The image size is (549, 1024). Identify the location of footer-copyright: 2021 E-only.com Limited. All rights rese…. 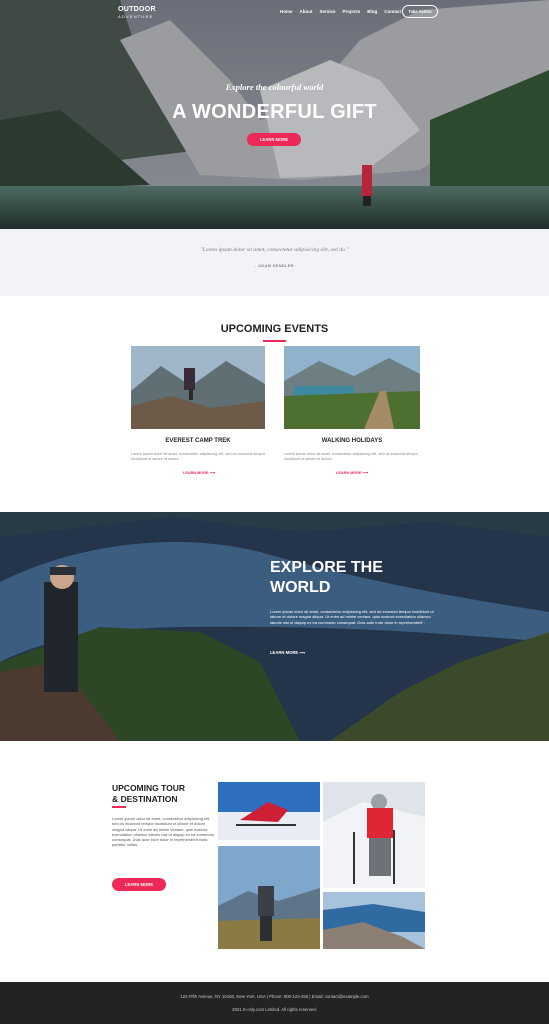
(274, 1009).